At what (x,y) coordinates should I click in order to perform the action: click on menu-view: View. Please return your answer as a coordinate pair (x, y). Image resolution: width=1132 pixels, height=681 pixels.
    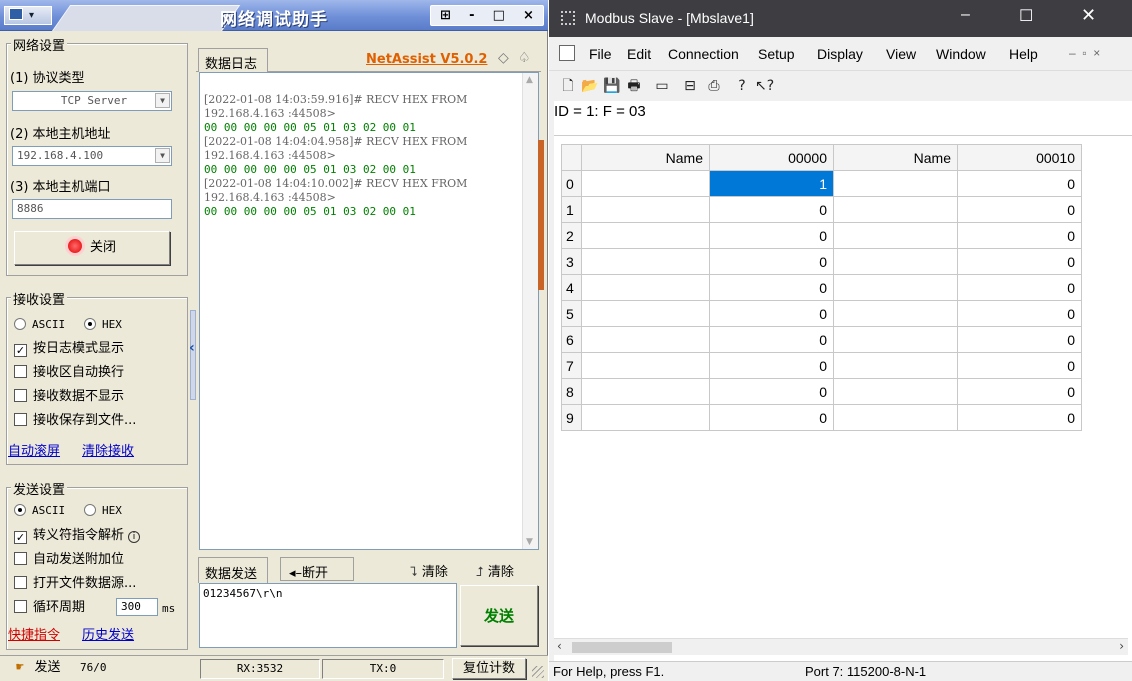
    Looking at the image, I should click on (901, 54).